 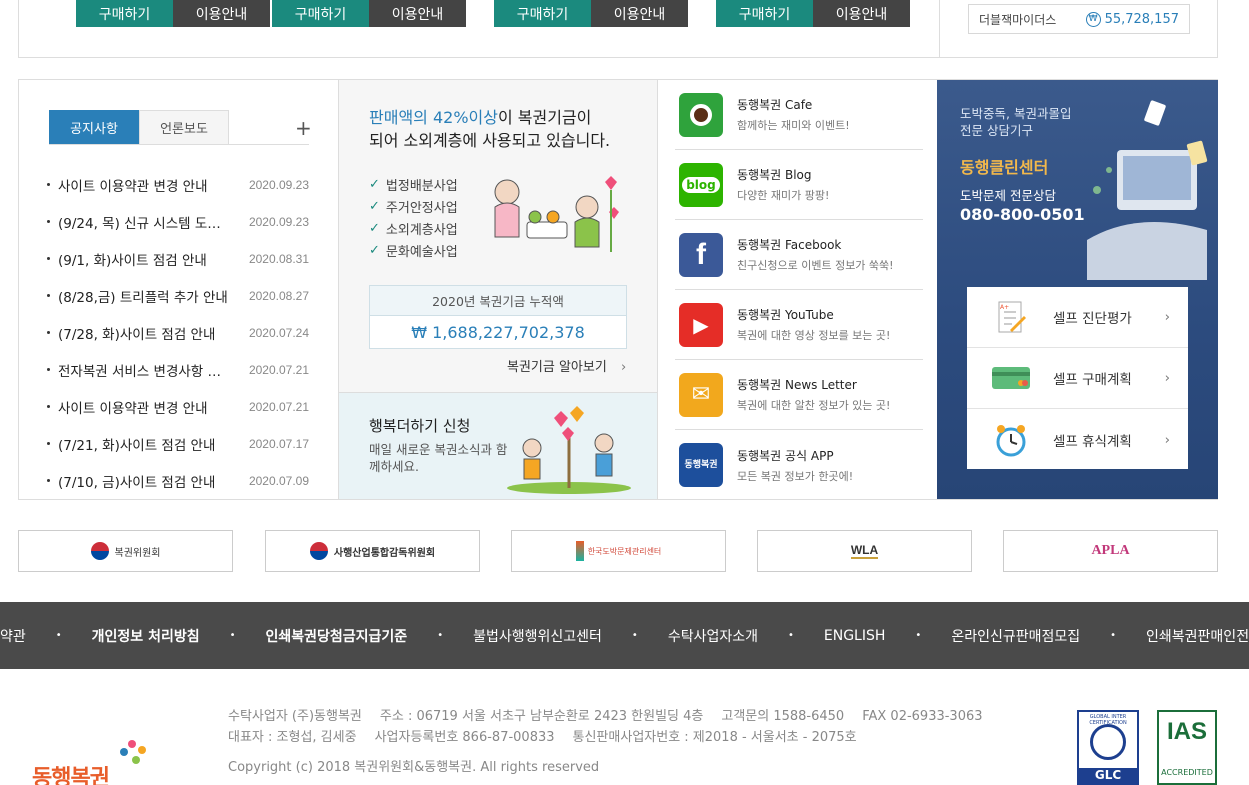 I want to click on notice-date: 2020.07.17, so click(x=278, y=443).